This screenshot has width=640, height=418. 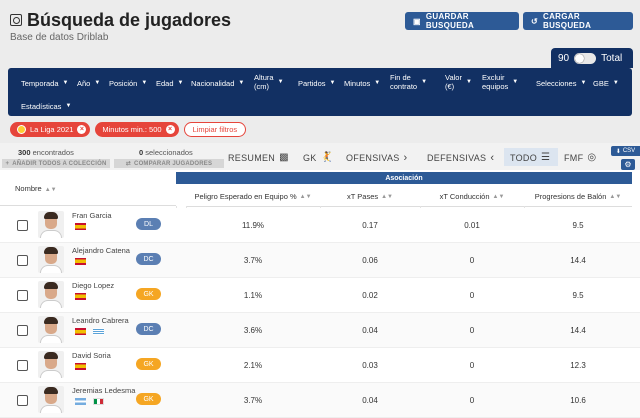 What do you see at coordinates (327, 157) in the screenshot?
I see `goalkeeper-icon: 🤾` at bounding box center [327, 157].